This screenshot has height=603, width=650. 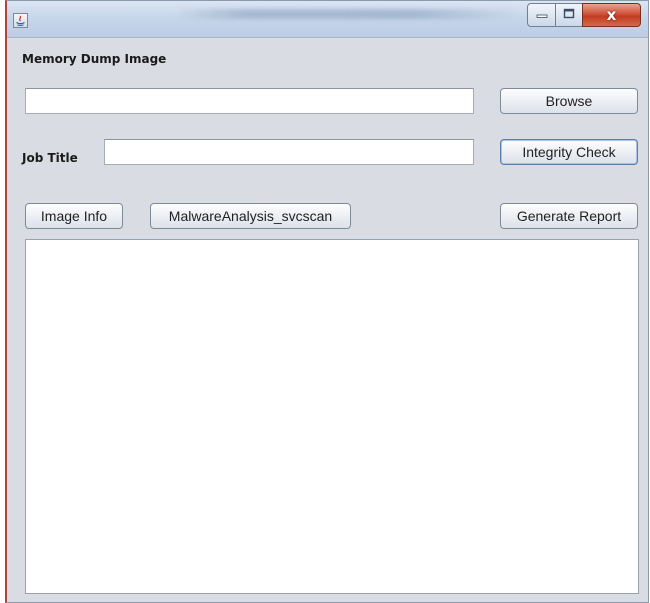 What do you see at coordinates (74, 216) in the screenshot?
I see `image-info-button: Image Info` at bounding box center [74, 216].